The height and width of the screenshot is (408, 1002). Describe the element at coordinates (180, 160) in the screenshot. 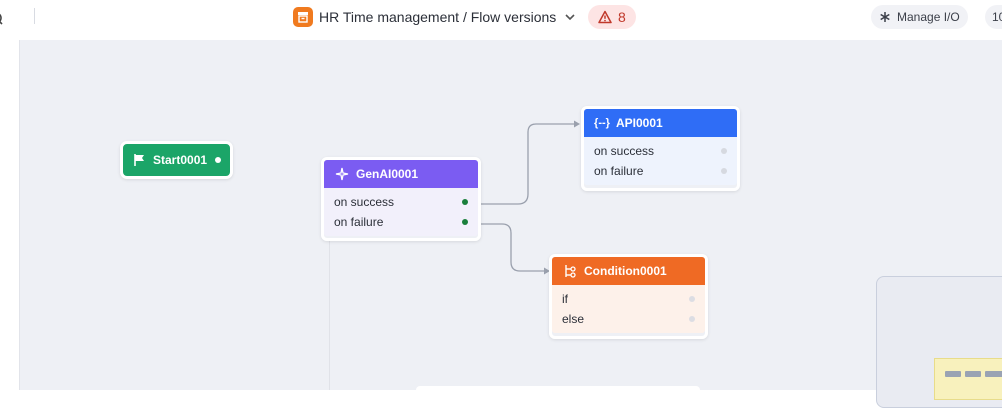

I see `start-node-label: Start0001` at that location.